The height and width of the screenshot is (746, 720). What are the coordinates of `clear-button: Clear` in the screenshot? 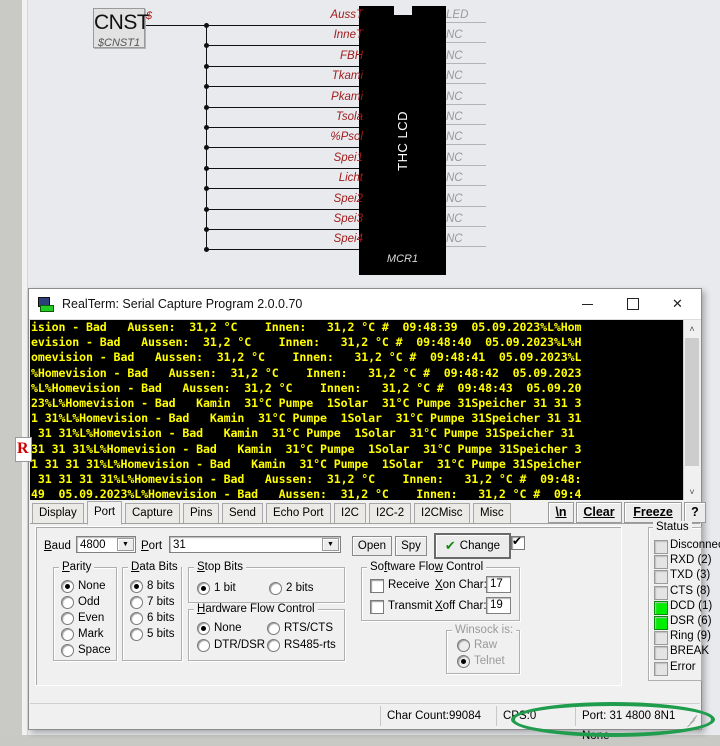 It's located at (599, 512).